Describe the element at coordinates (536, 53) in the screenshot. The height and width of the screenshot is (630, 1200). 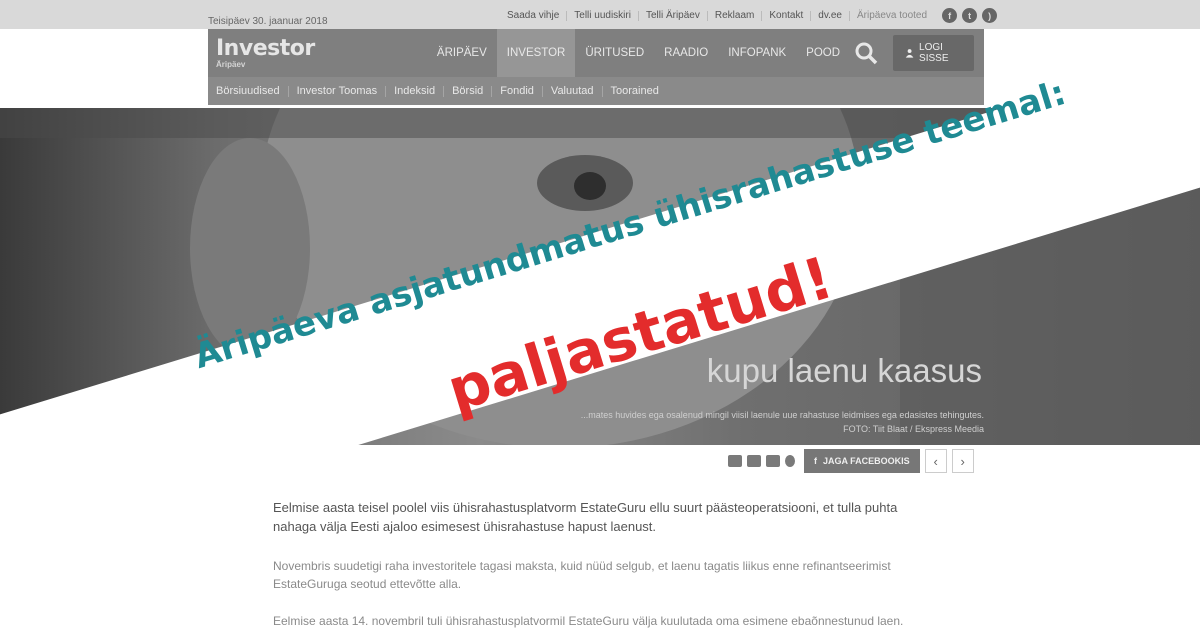
I see `nav-investor: INVESTOR` at that location.